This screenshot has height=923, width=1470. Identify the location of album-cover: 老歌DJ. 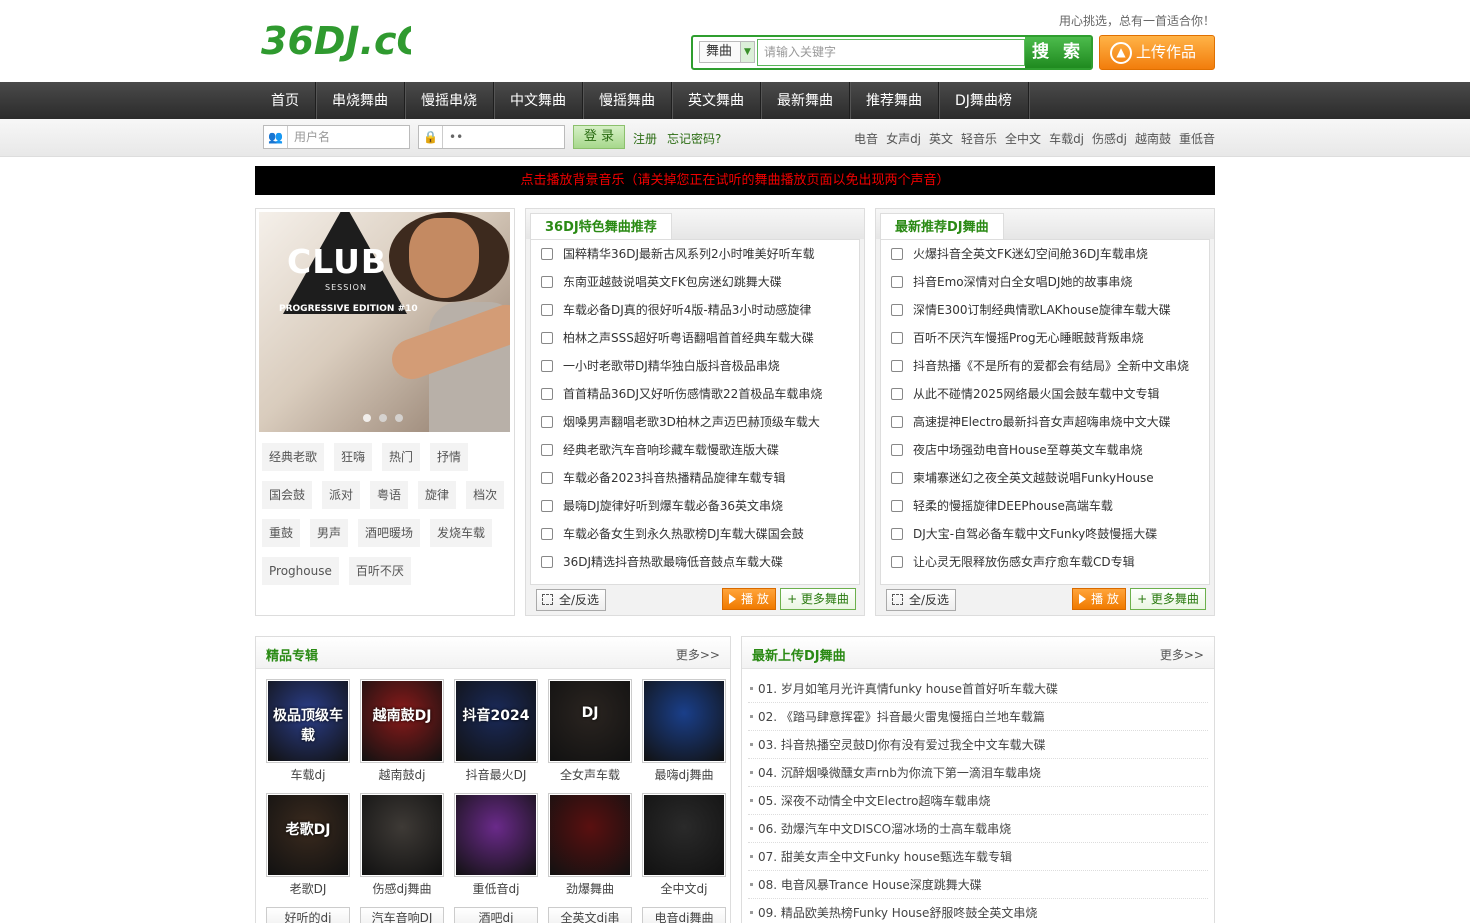
(308, 835).